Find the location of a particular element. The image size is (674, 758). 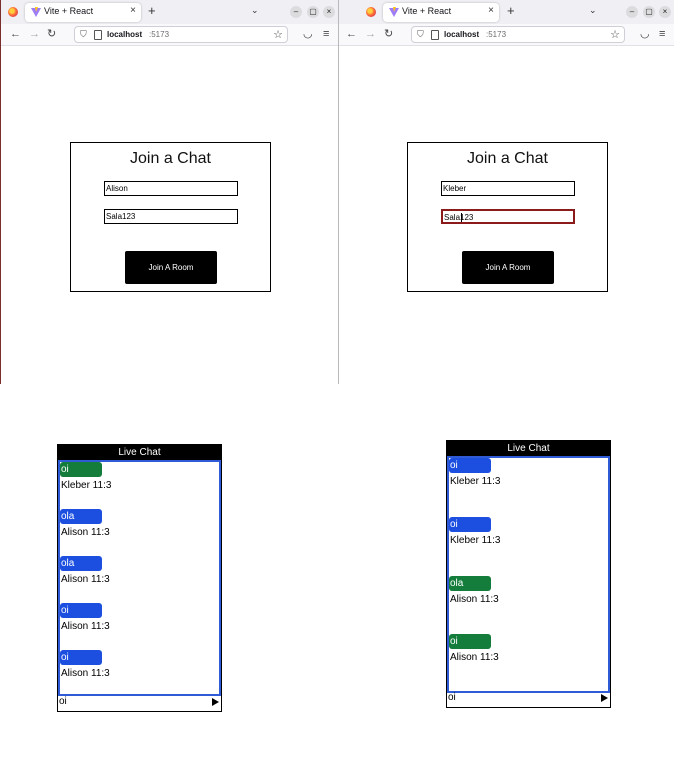

join-chat-form: Join a Chat Kleber Sala123 Join A Room is located at coordinates (507, 217).